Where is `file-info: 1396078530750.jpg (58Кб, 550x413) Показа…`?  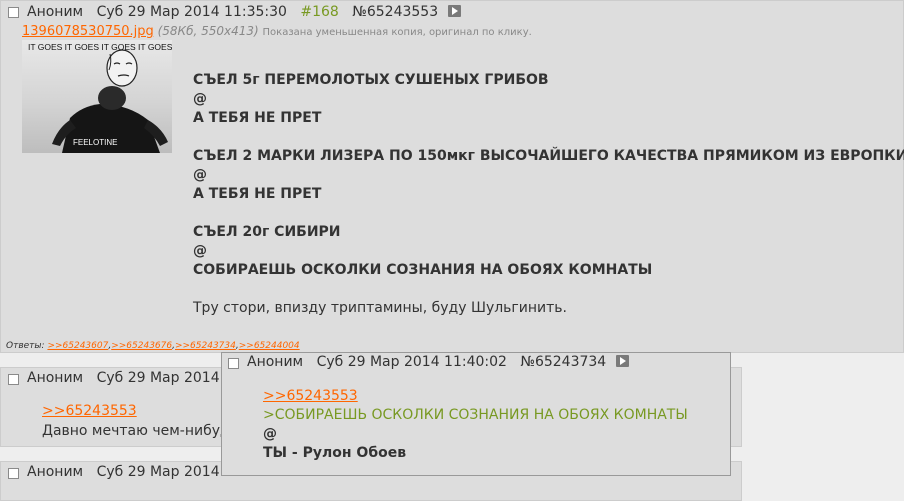
file-info: 1396078530750.jpg (58Кб, 550x413) Показа… is located at coordinates (277, 31).